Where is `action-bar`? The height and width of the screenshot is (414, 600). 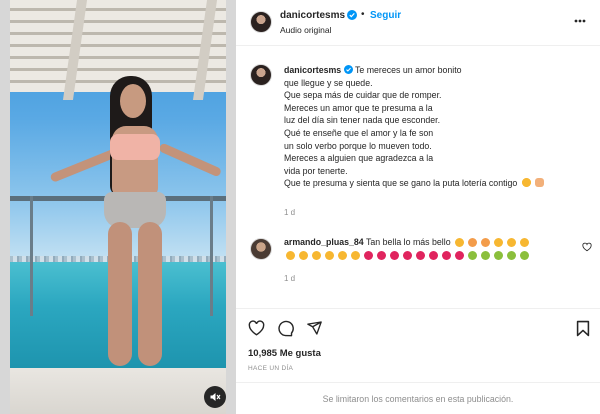 action-bar is located at coordinates (418, 328).